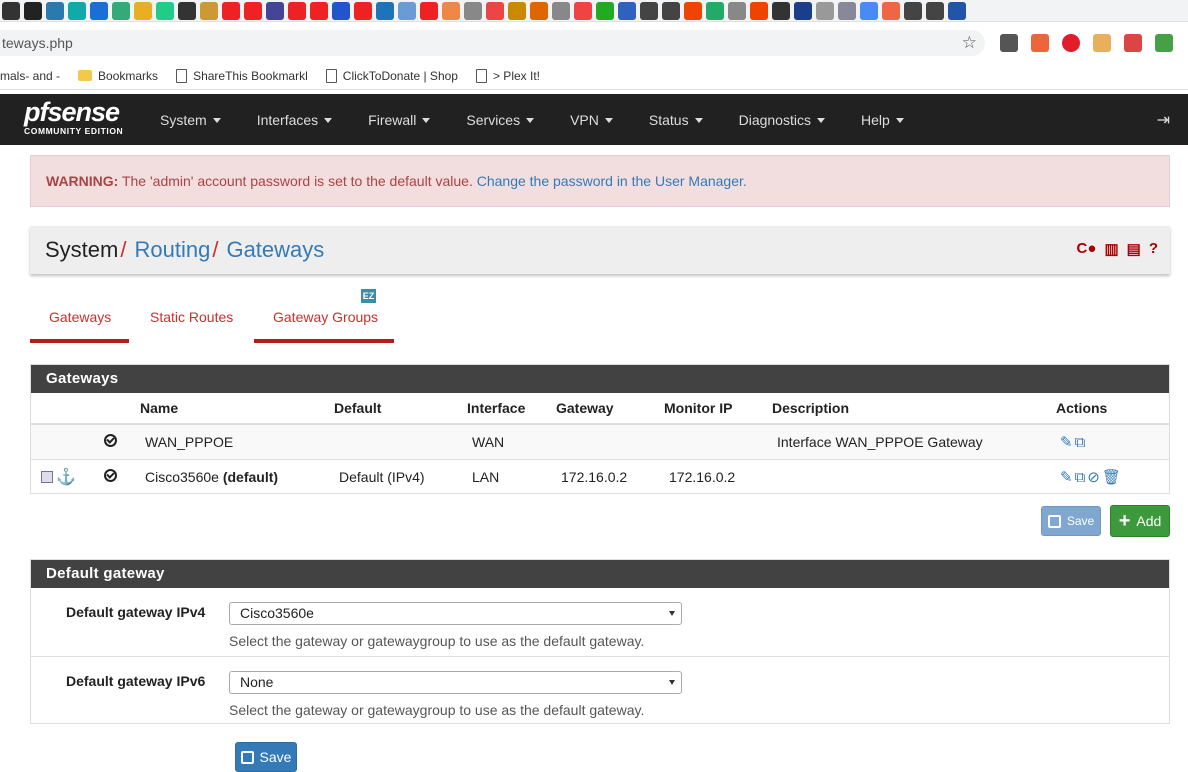 This screenshot has height=772, width=1188. What do you see at coordinates (172, 250) in the screenshot?
I see `breadcrumb-routing: Routing` at bounding box center [172, 250].